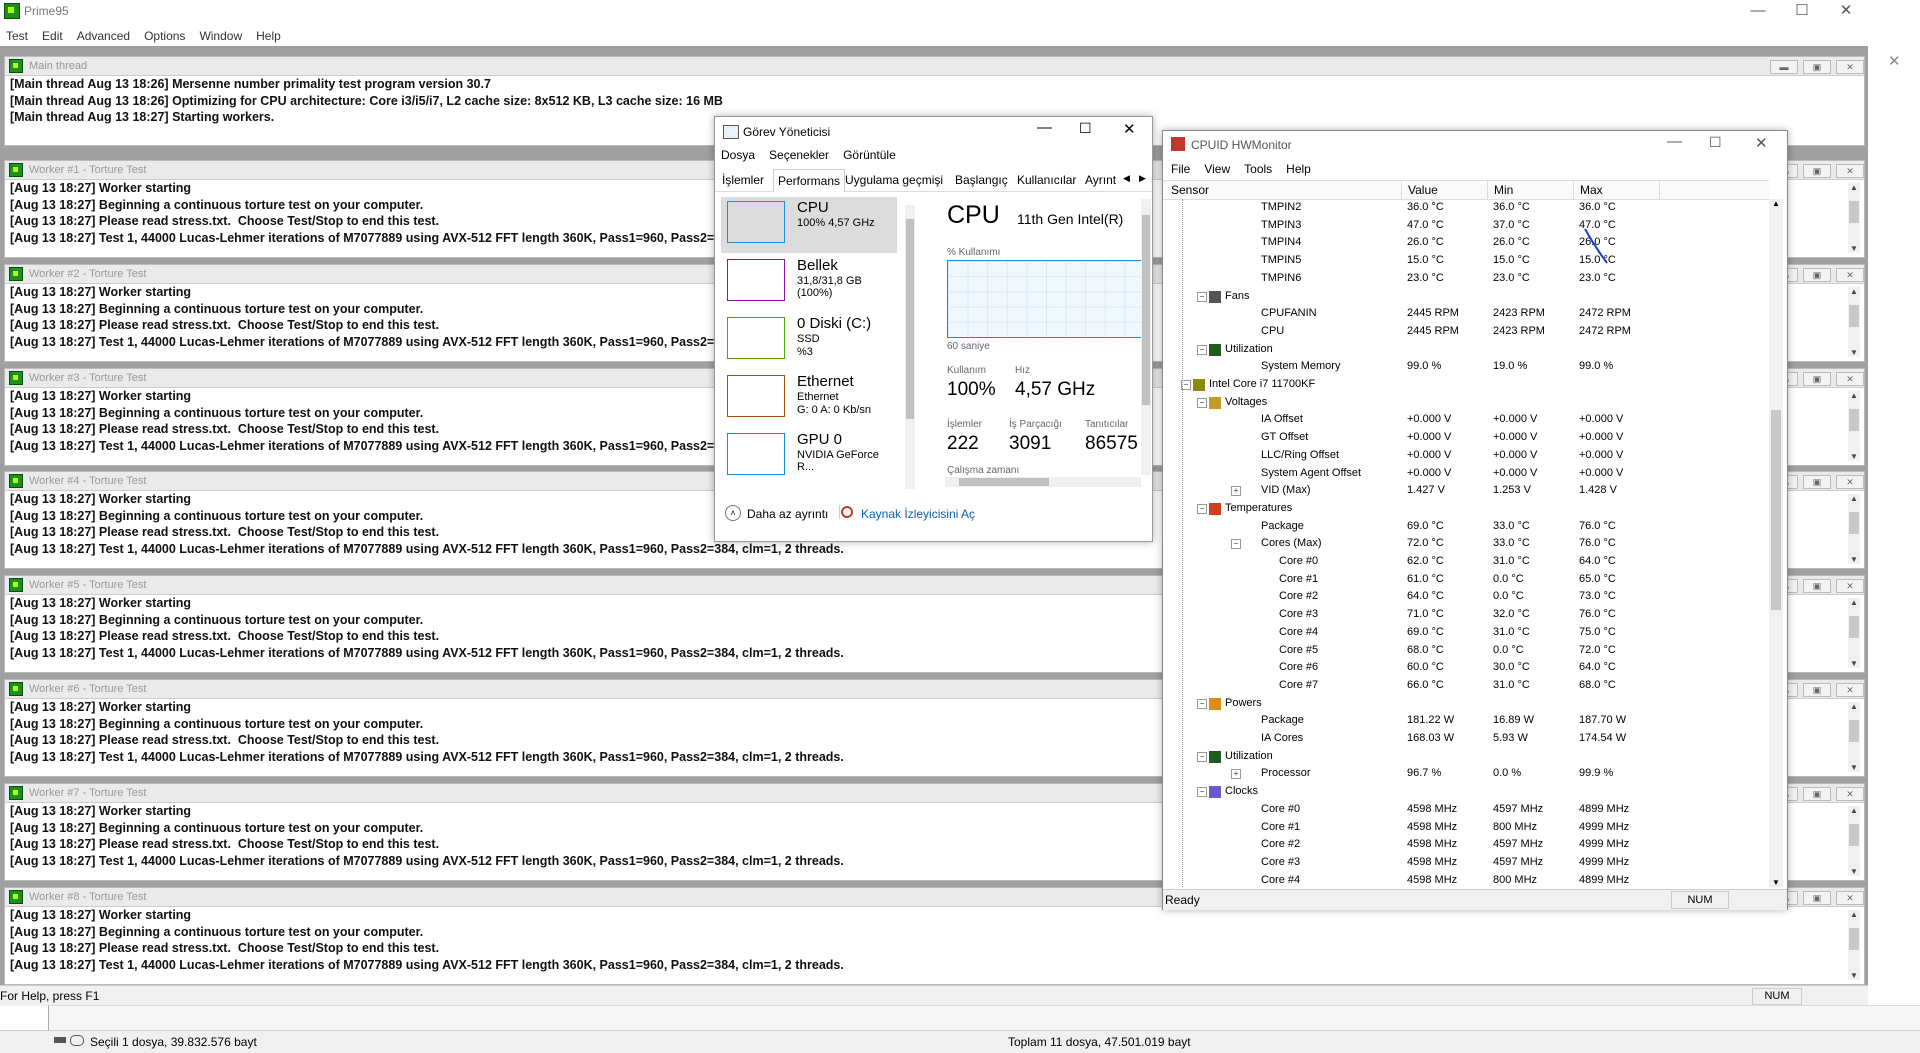  Describe the element at coordinates (1258, 169) in the screenshot. I see `hw-menu-tools: Tools` at that location.